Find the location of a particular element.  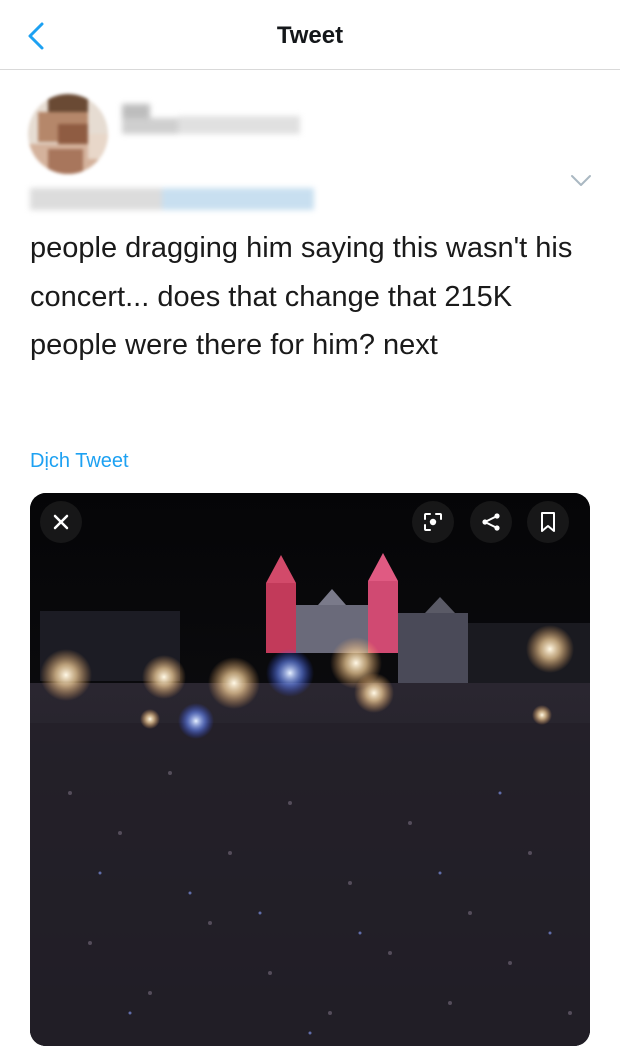

lens-icon is located at coordinates (433, 522).